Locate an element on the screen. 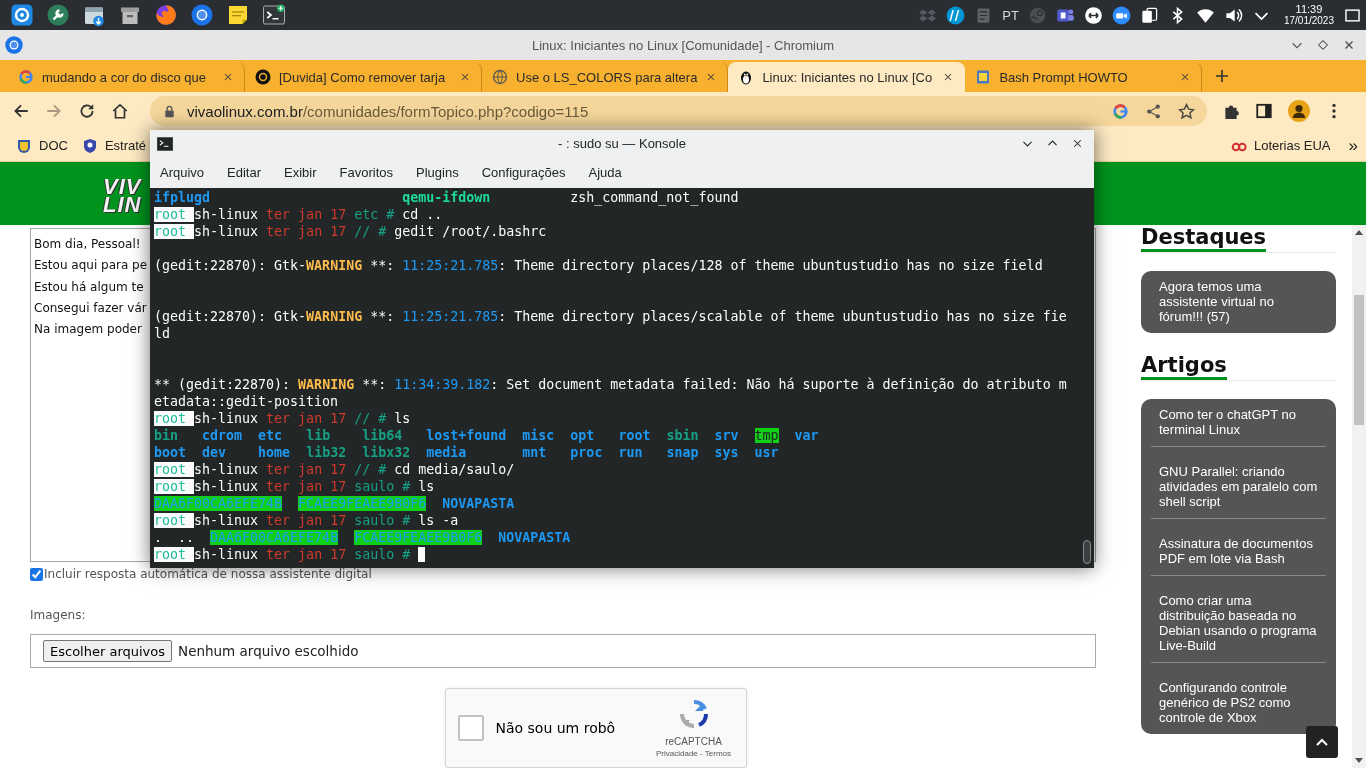  terminal-line: root sh-linux ter jan 17 saulo # is located at coordinates (283, 554).